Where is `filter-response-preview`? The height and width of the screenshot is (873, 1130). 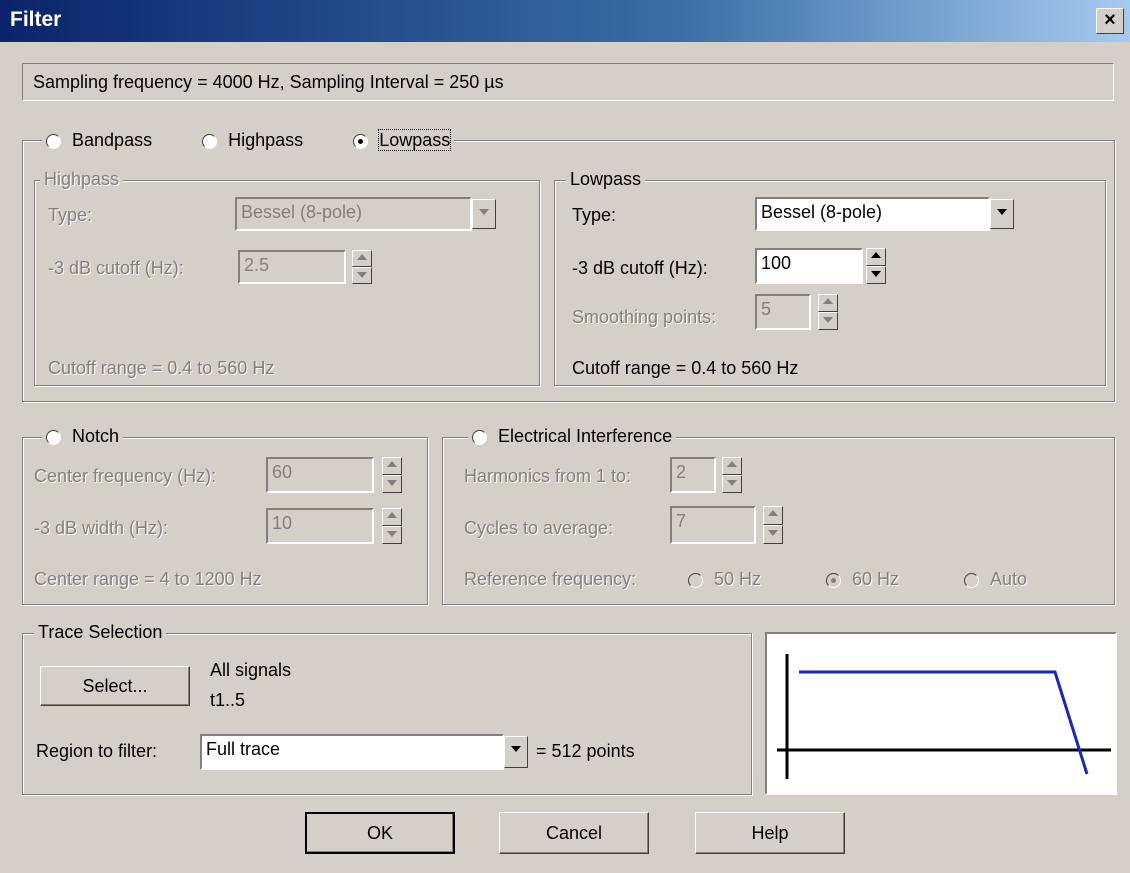 filter-response-preview is located at coordinates (941, 713).